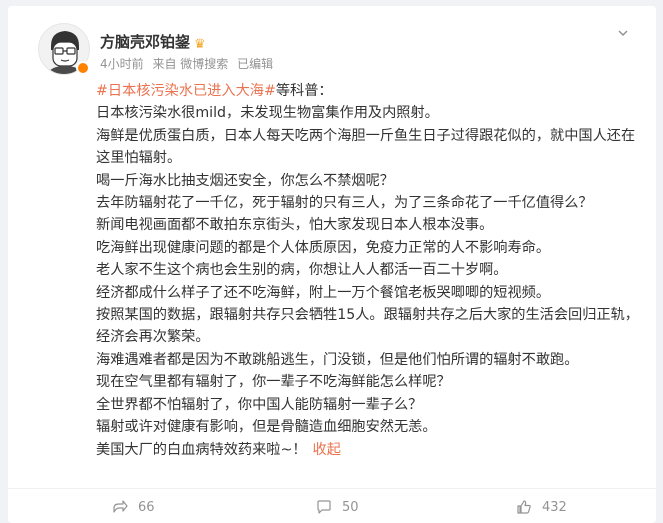  Describe the element at coordinates (323, 292) in the screenshot. I see `paragraph: 经济都成什么样子了还不吃海鲜，附上一万个餐馆老板哭唧唧的短视频。` at that location.